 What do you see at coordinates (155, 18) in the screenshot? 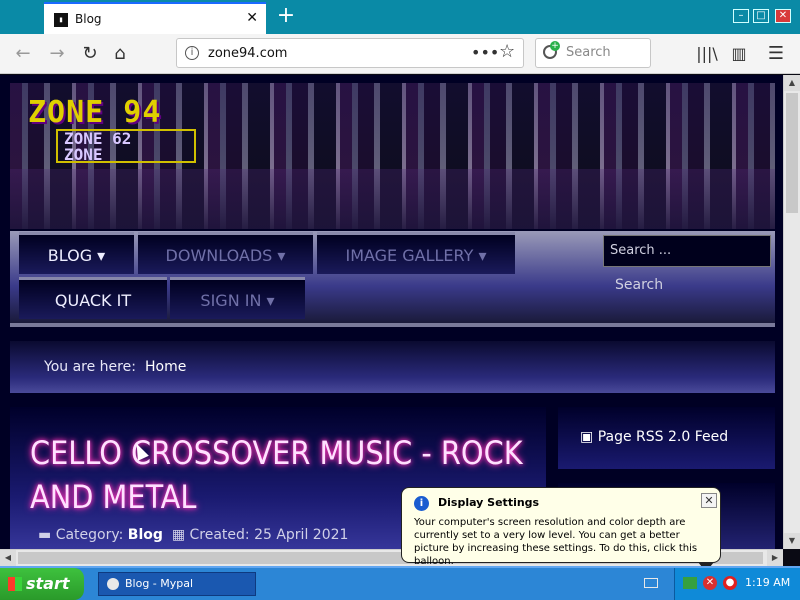
I see `browser-tab: ▮ Blog ✕` at bounding box center [155, 18].